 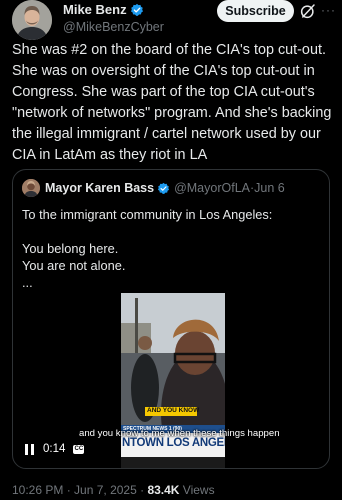 I want to click on tweet-time: 10:26 PM, so click(x=37, y=490).